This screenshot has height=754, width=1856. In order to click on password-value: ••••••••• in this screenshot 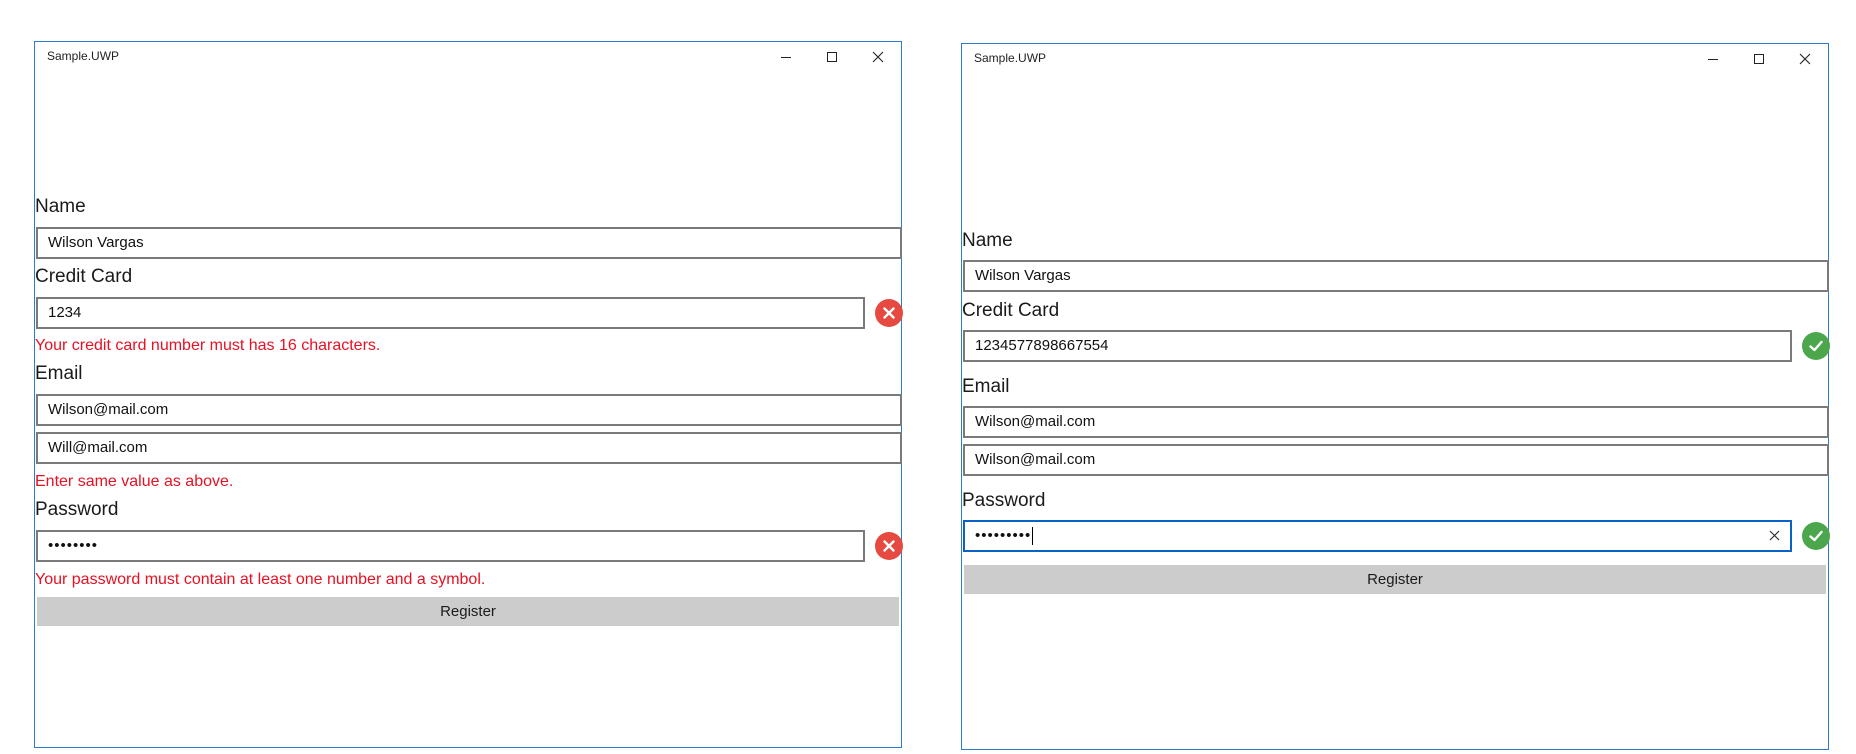, I will do `click(1003, 535)`.